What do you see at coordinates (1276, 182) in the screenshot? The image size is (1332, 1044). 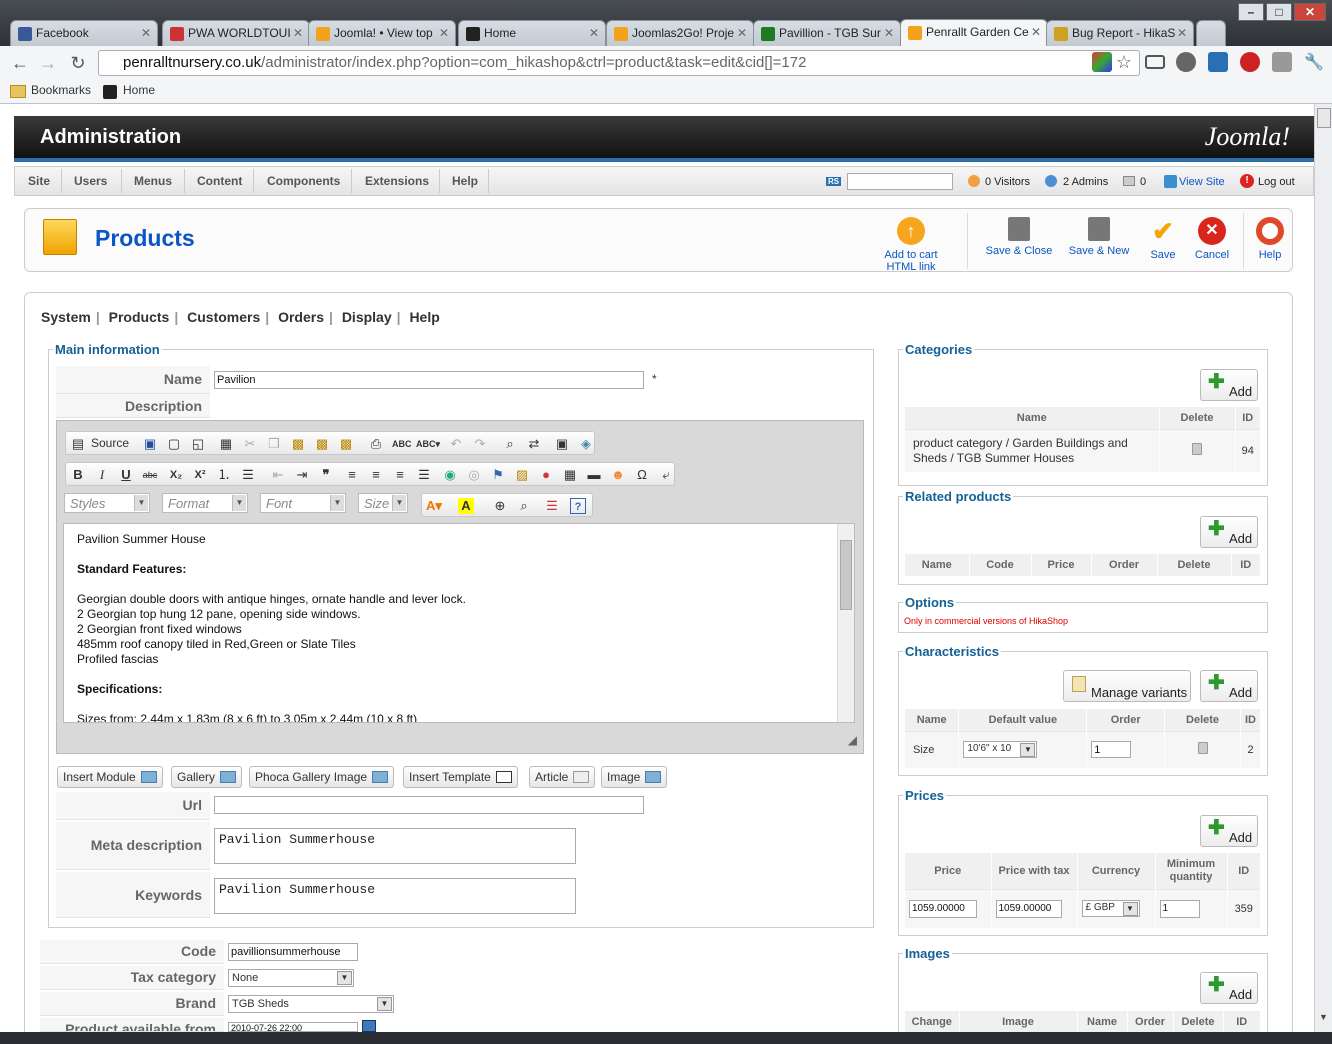 I see `logout-link: Log out` at bounding box center [1276, 182].